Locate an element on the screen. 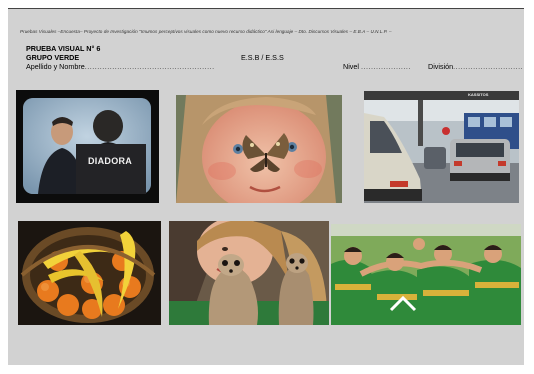 This screenshot has width=534, height=374. photo-tv-footballers: DIADORA is located at coordinates (87, 146).